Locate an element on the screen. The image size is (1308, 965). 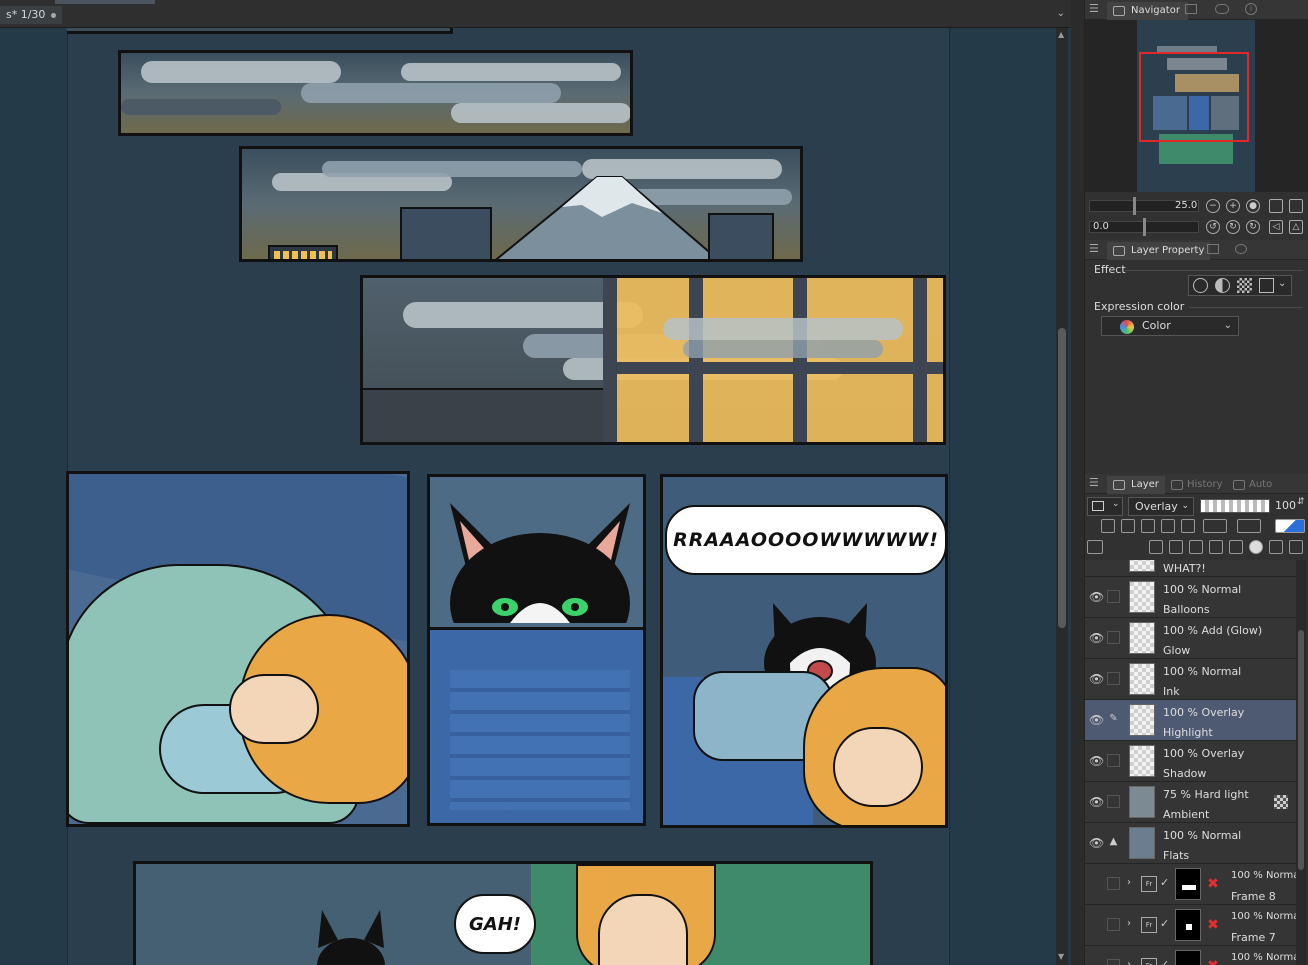
layer-row: 👁 100 % Overlay Shadow is located at coordinates (1190, 761).